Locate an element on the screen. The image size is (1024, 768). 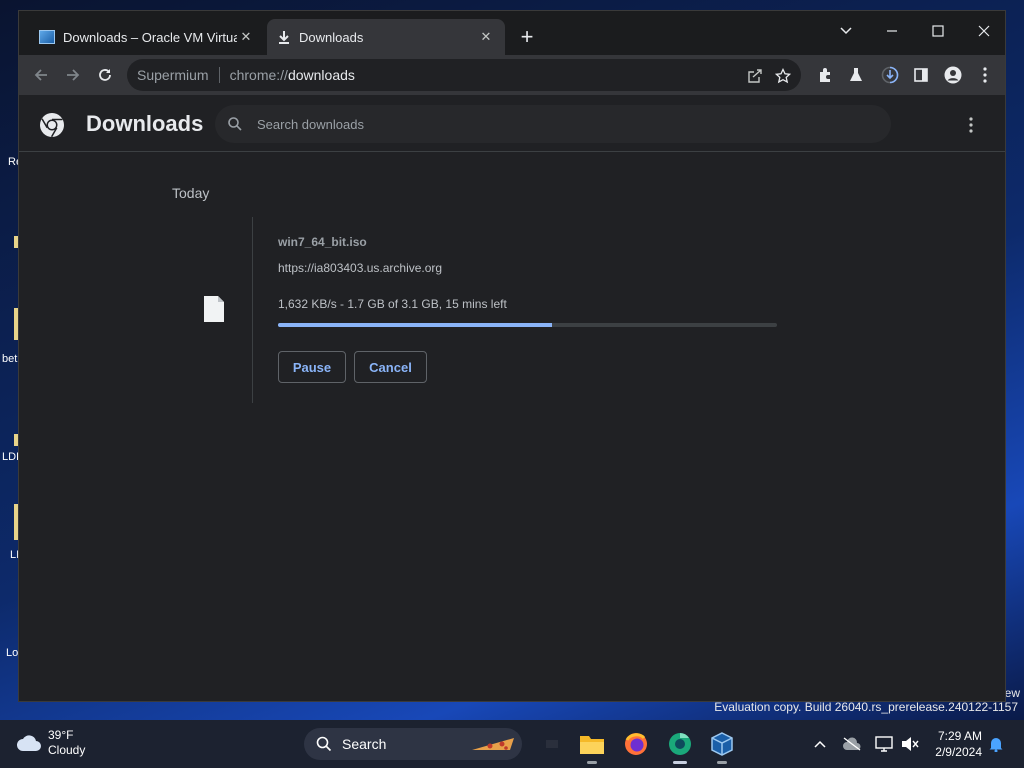
supermium-browser-icon is located at coordinates (680, 747).